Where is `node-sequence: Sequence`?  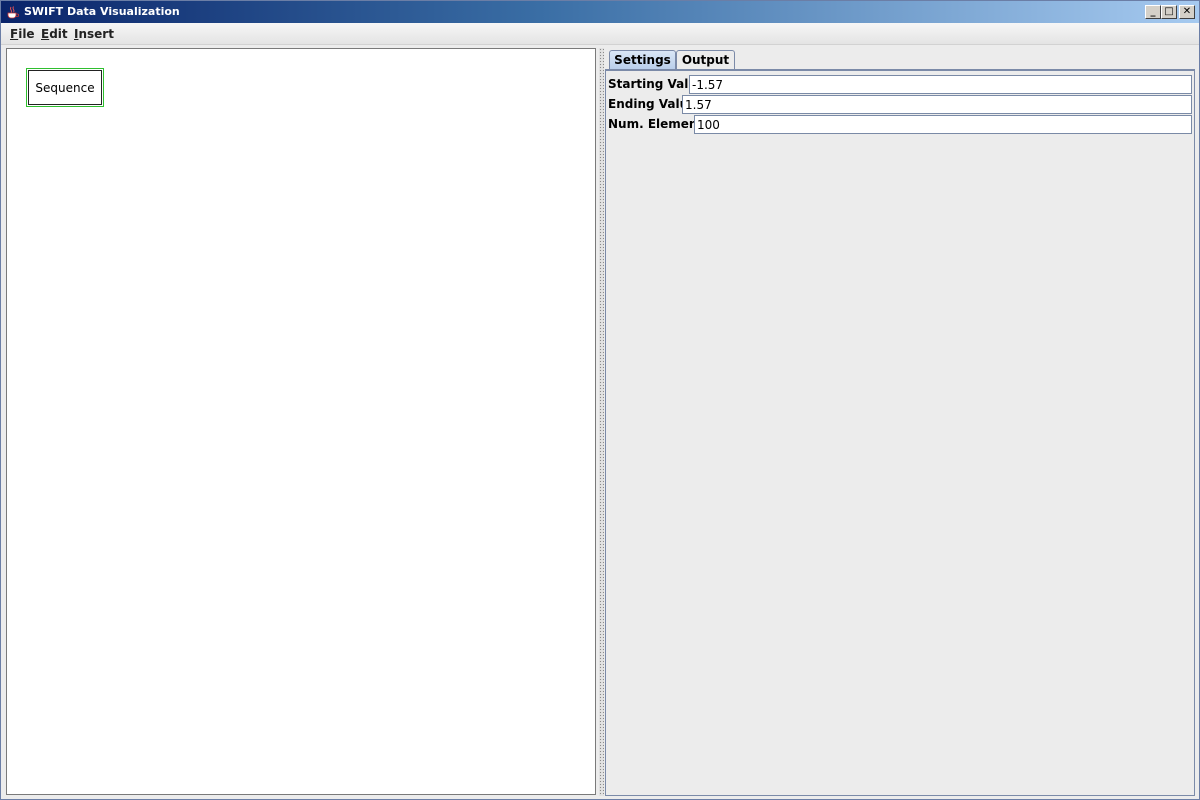
node-sequence: Sequence is located at coordinates (65, 87).